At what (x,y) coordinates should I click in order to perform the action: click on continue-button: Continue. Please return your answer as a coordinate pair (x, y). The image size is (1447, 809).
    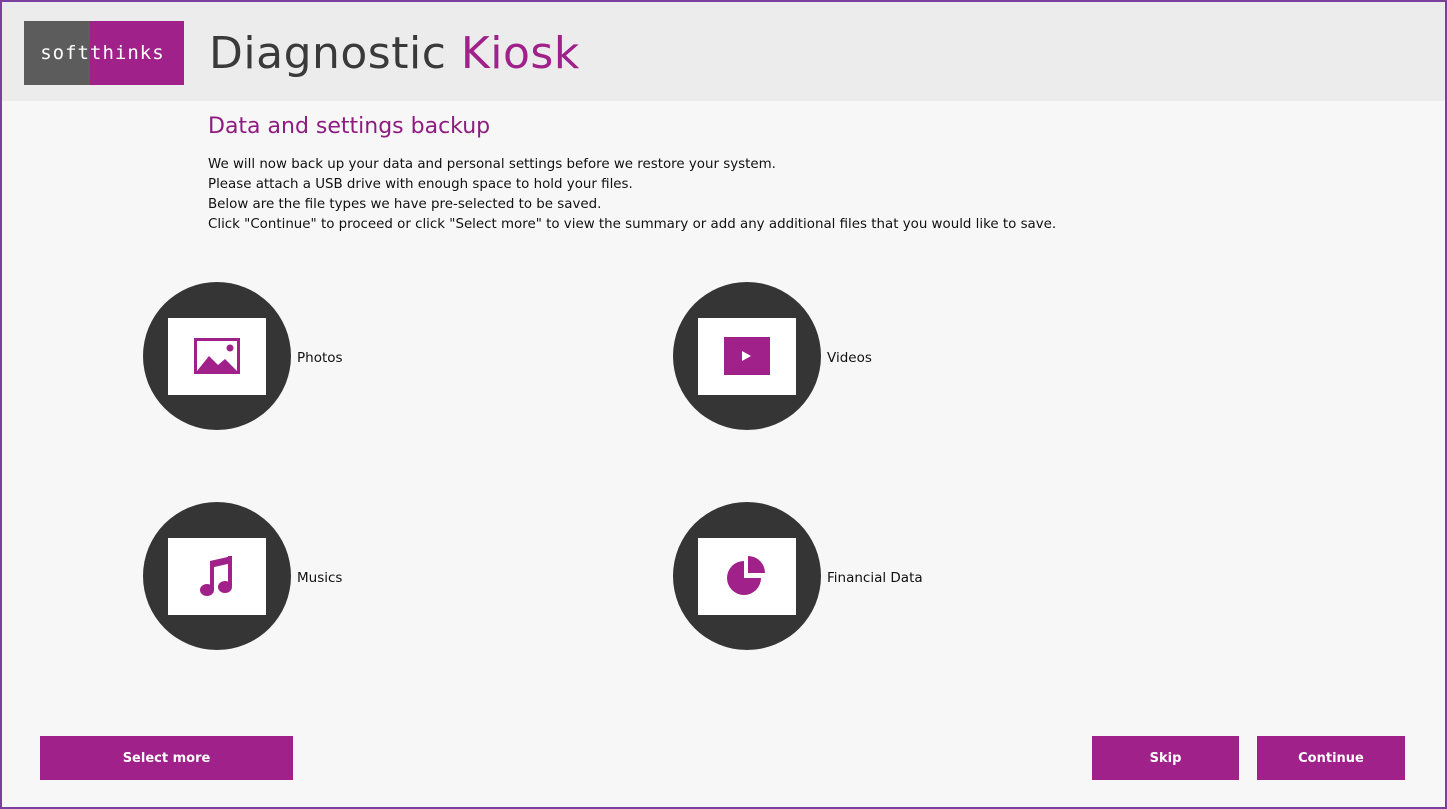
    Looking at the image, I should click on (1331, 758).